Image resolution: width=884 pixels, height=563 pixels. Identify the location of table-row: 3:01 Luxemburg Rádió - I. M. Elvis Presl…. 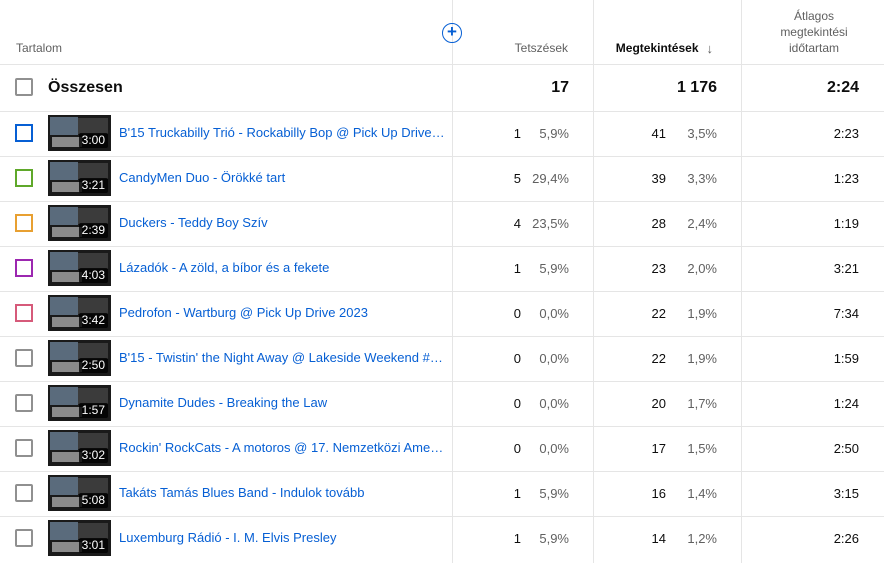
(442, 538).